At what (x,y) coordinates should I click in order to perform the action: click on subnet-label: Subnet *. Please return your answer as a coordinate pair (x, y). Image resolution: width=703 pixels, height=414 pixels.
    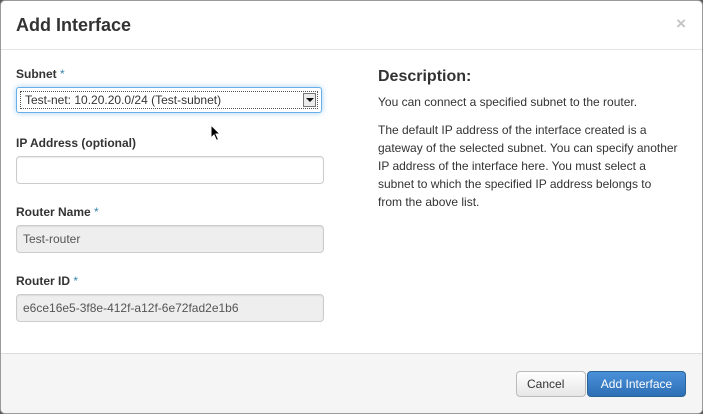
    Looking at the image, I should click on (40, 74).